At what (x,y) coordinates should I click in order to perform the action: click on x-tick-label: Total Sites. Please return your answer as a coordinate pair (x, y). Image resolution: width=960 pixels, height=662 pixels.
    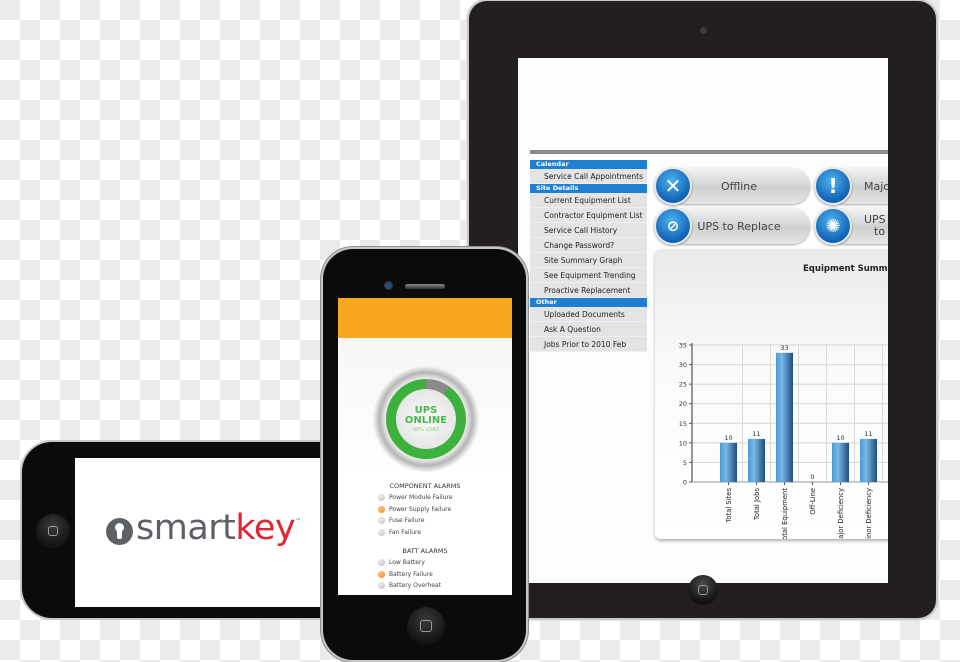
    Looking at the image, I should click on (729, 506).